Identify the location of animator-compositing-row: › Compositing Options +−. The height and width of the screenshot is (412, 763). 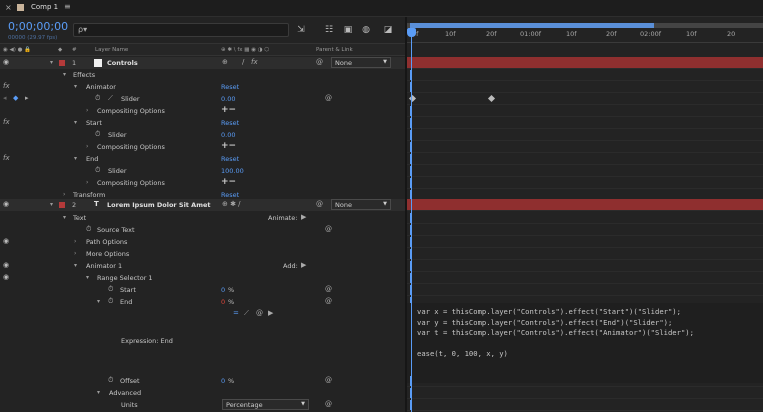
(202, 111).